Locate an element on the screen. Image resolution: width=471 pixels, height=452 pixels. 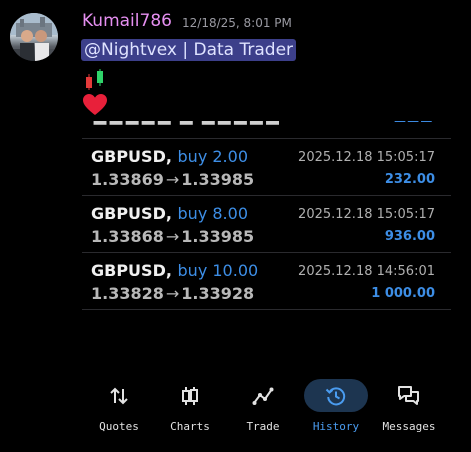
red-heart-icon is located at coordinates (95, 104).